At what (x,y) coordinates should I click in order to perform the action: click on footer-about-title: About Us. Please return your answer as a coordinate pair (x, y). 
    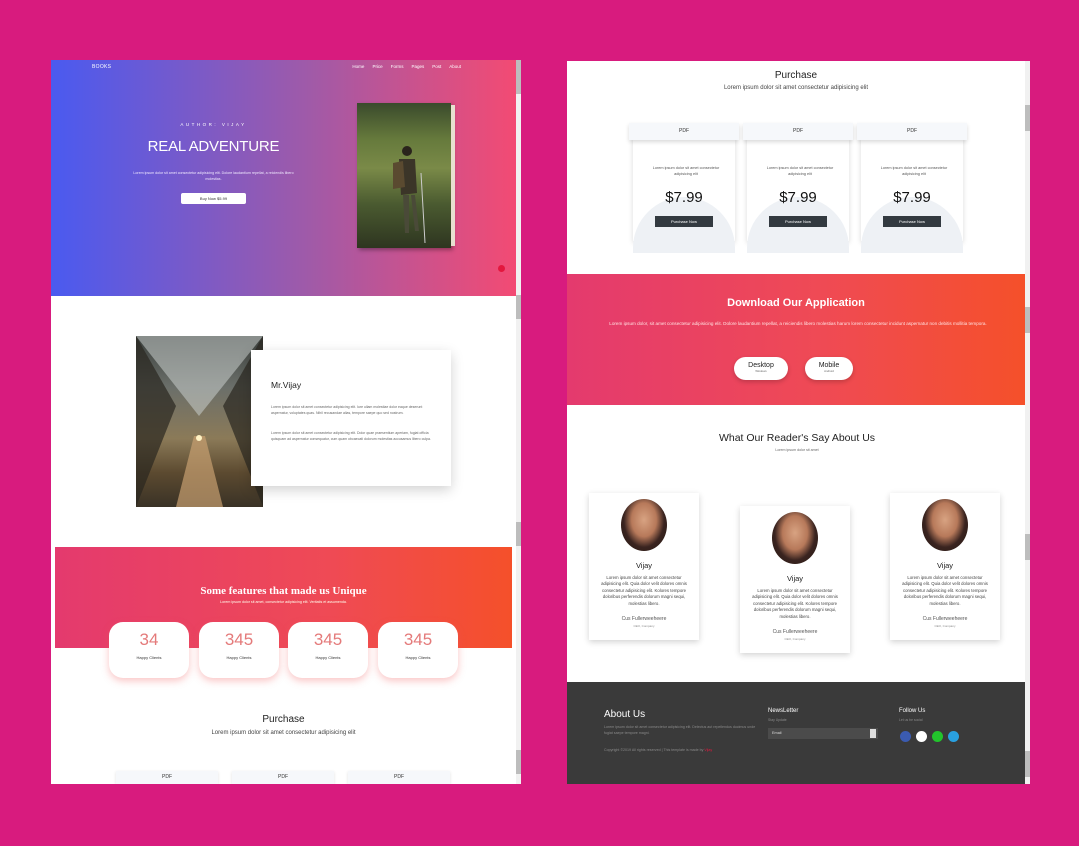
    Looking at the image, I should click on (625, 714).